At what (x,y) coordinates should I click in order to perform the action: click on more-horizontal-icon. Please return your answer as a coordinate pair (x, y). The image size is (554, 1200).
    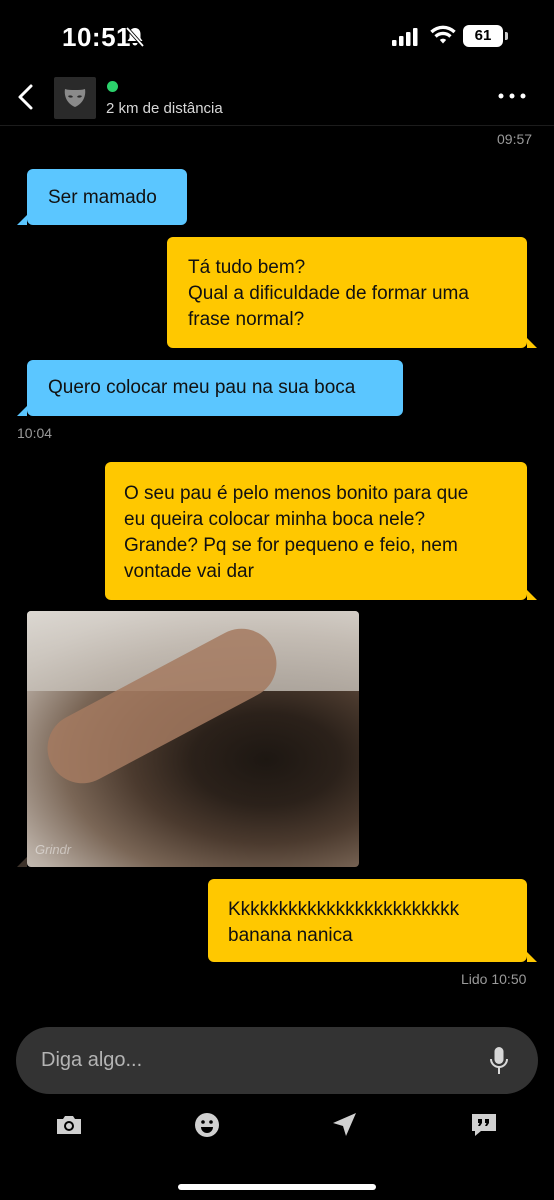
    Looking at the image, I should click on (512, 96).